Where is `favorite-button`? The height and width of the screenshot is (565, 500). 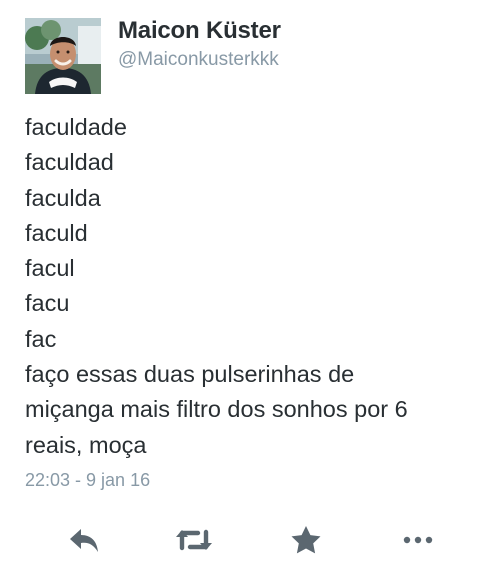
favorite-button is located at coordinates (306, 540).